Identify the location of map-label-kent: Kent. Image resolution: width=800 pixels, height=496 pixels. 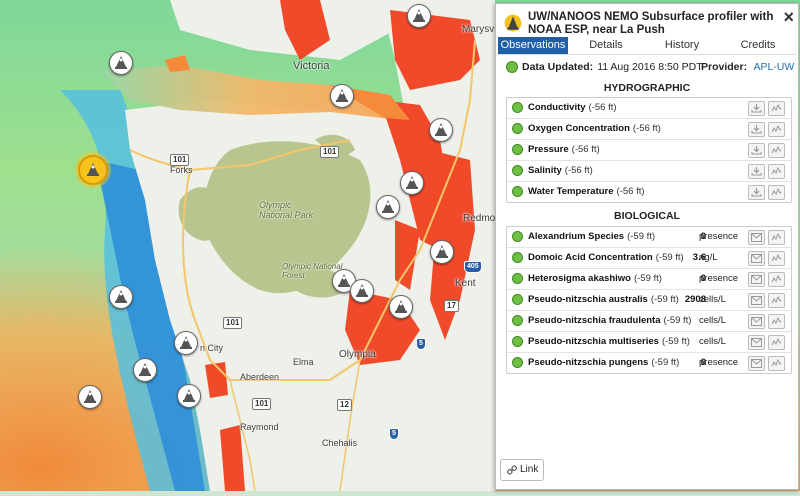
(465, 283).